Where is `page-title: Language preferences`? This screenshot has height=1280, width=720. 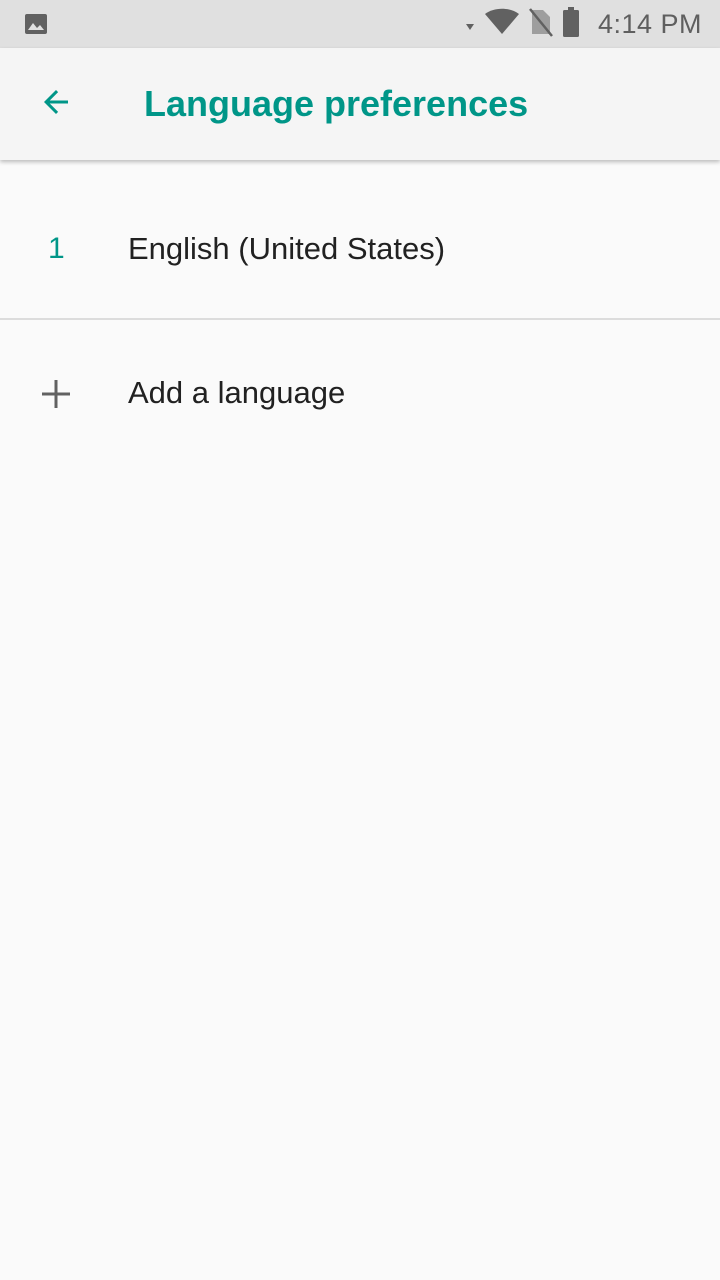
page-title: Language preferences is located at coordinates (336, 103).